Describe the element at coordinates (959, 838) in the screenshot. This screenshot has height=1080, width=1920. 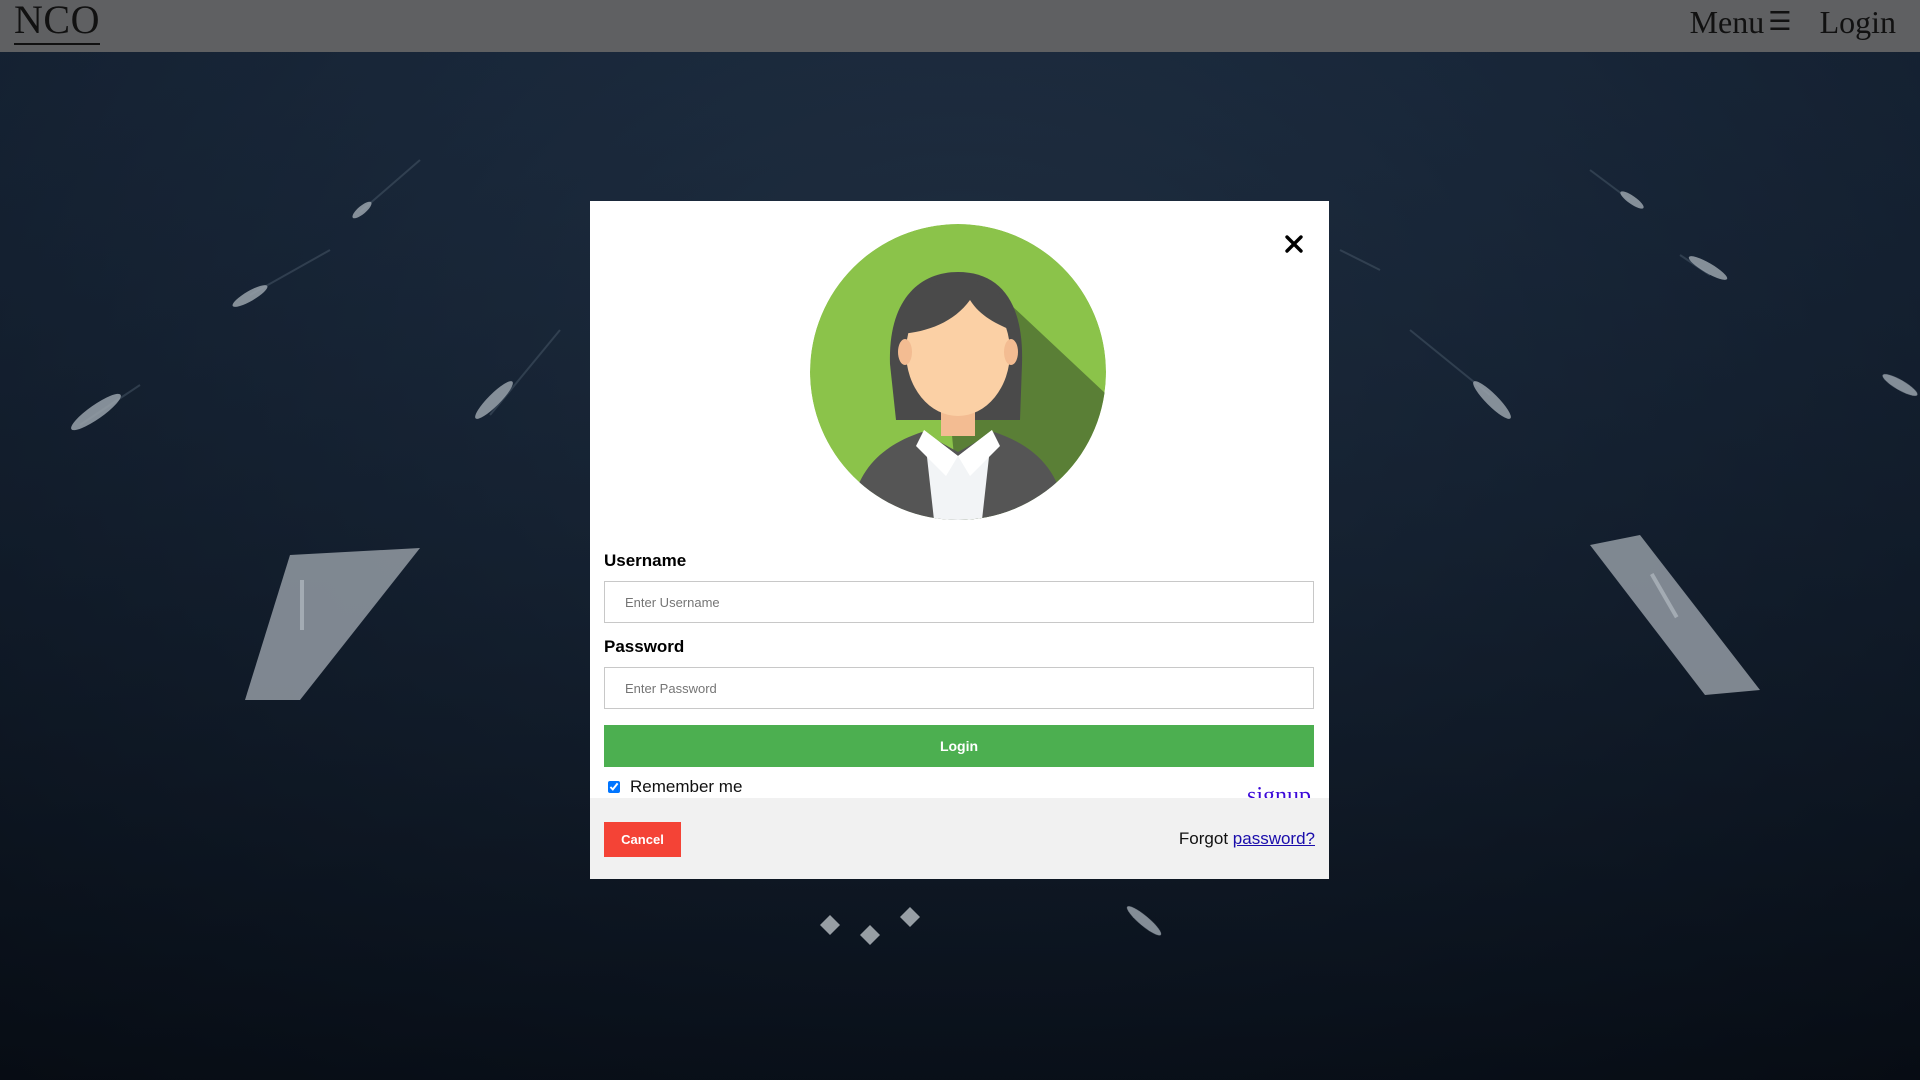
I see `modal-footer: Cancel Forgot password?` at that location.